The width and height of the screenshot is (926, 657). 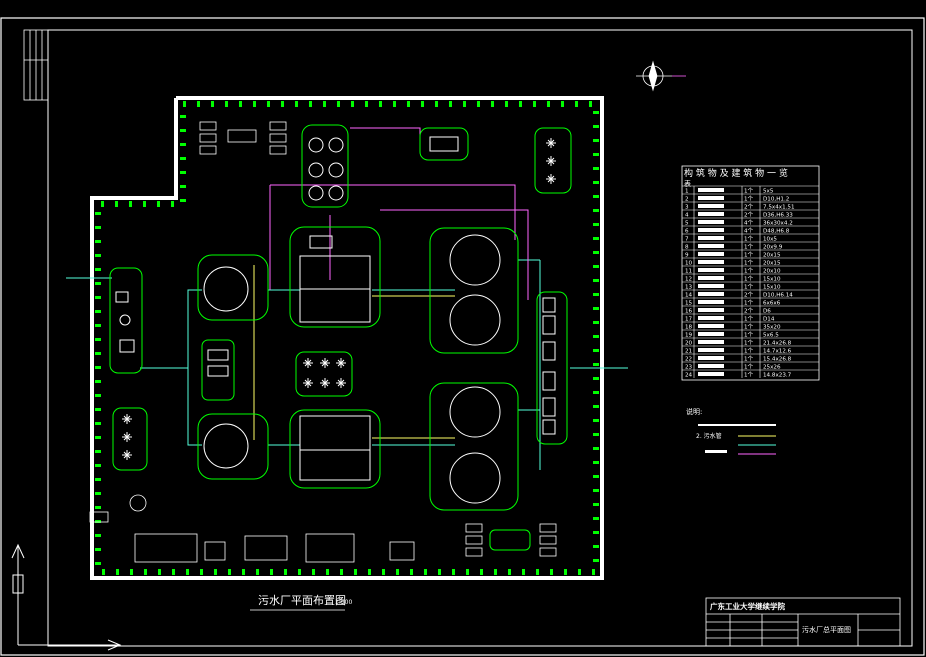 What do you see at coordinates (252, 528) in the screenshot?
I see `bottom-buildings` at bounding box center [252, 528].